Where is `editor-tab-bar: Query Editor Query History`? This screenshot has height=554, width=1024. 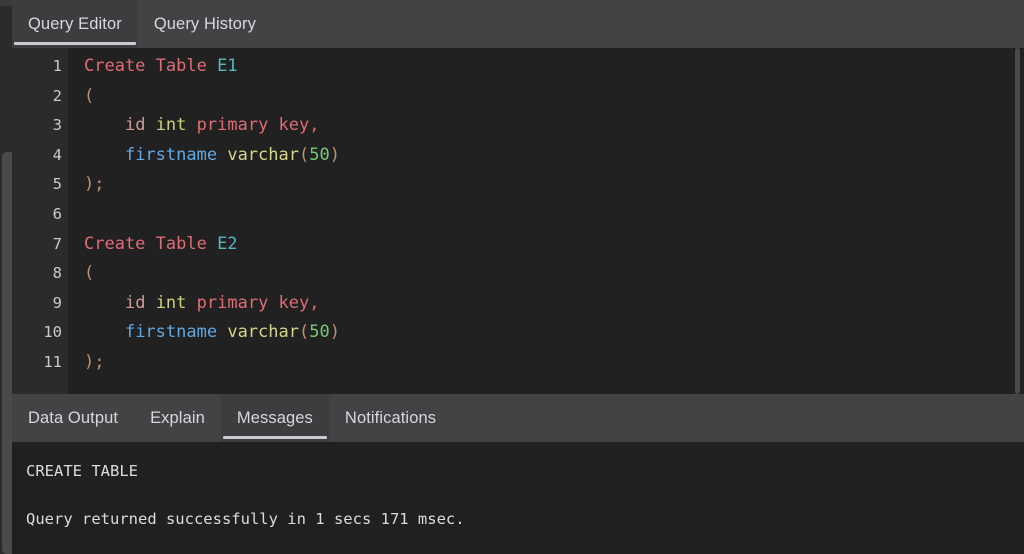 editor-tab-bar: Query Editor Query History is located at coordinates (518, 24).